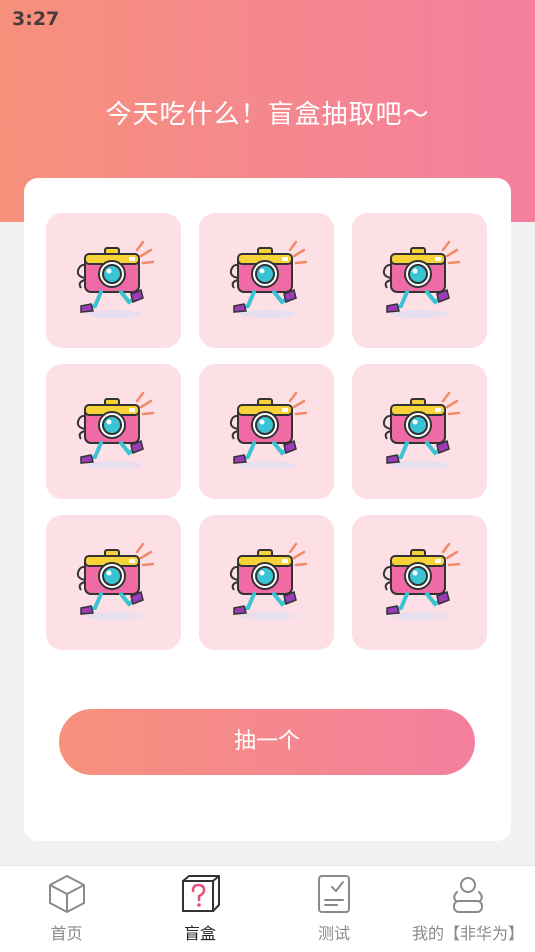 The height and width of the screenshot is (952, 535). I want to click on tab-home-label: 首页, so click(66, 933).